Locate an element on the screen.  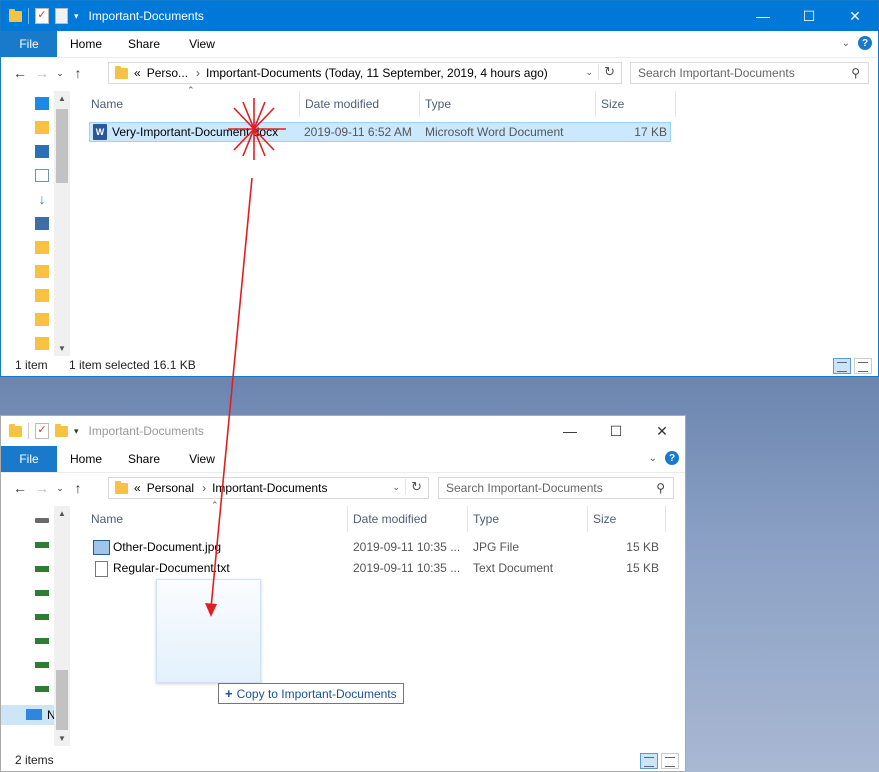
downloads-icon: ↓ is located at coordinates (42, 199).